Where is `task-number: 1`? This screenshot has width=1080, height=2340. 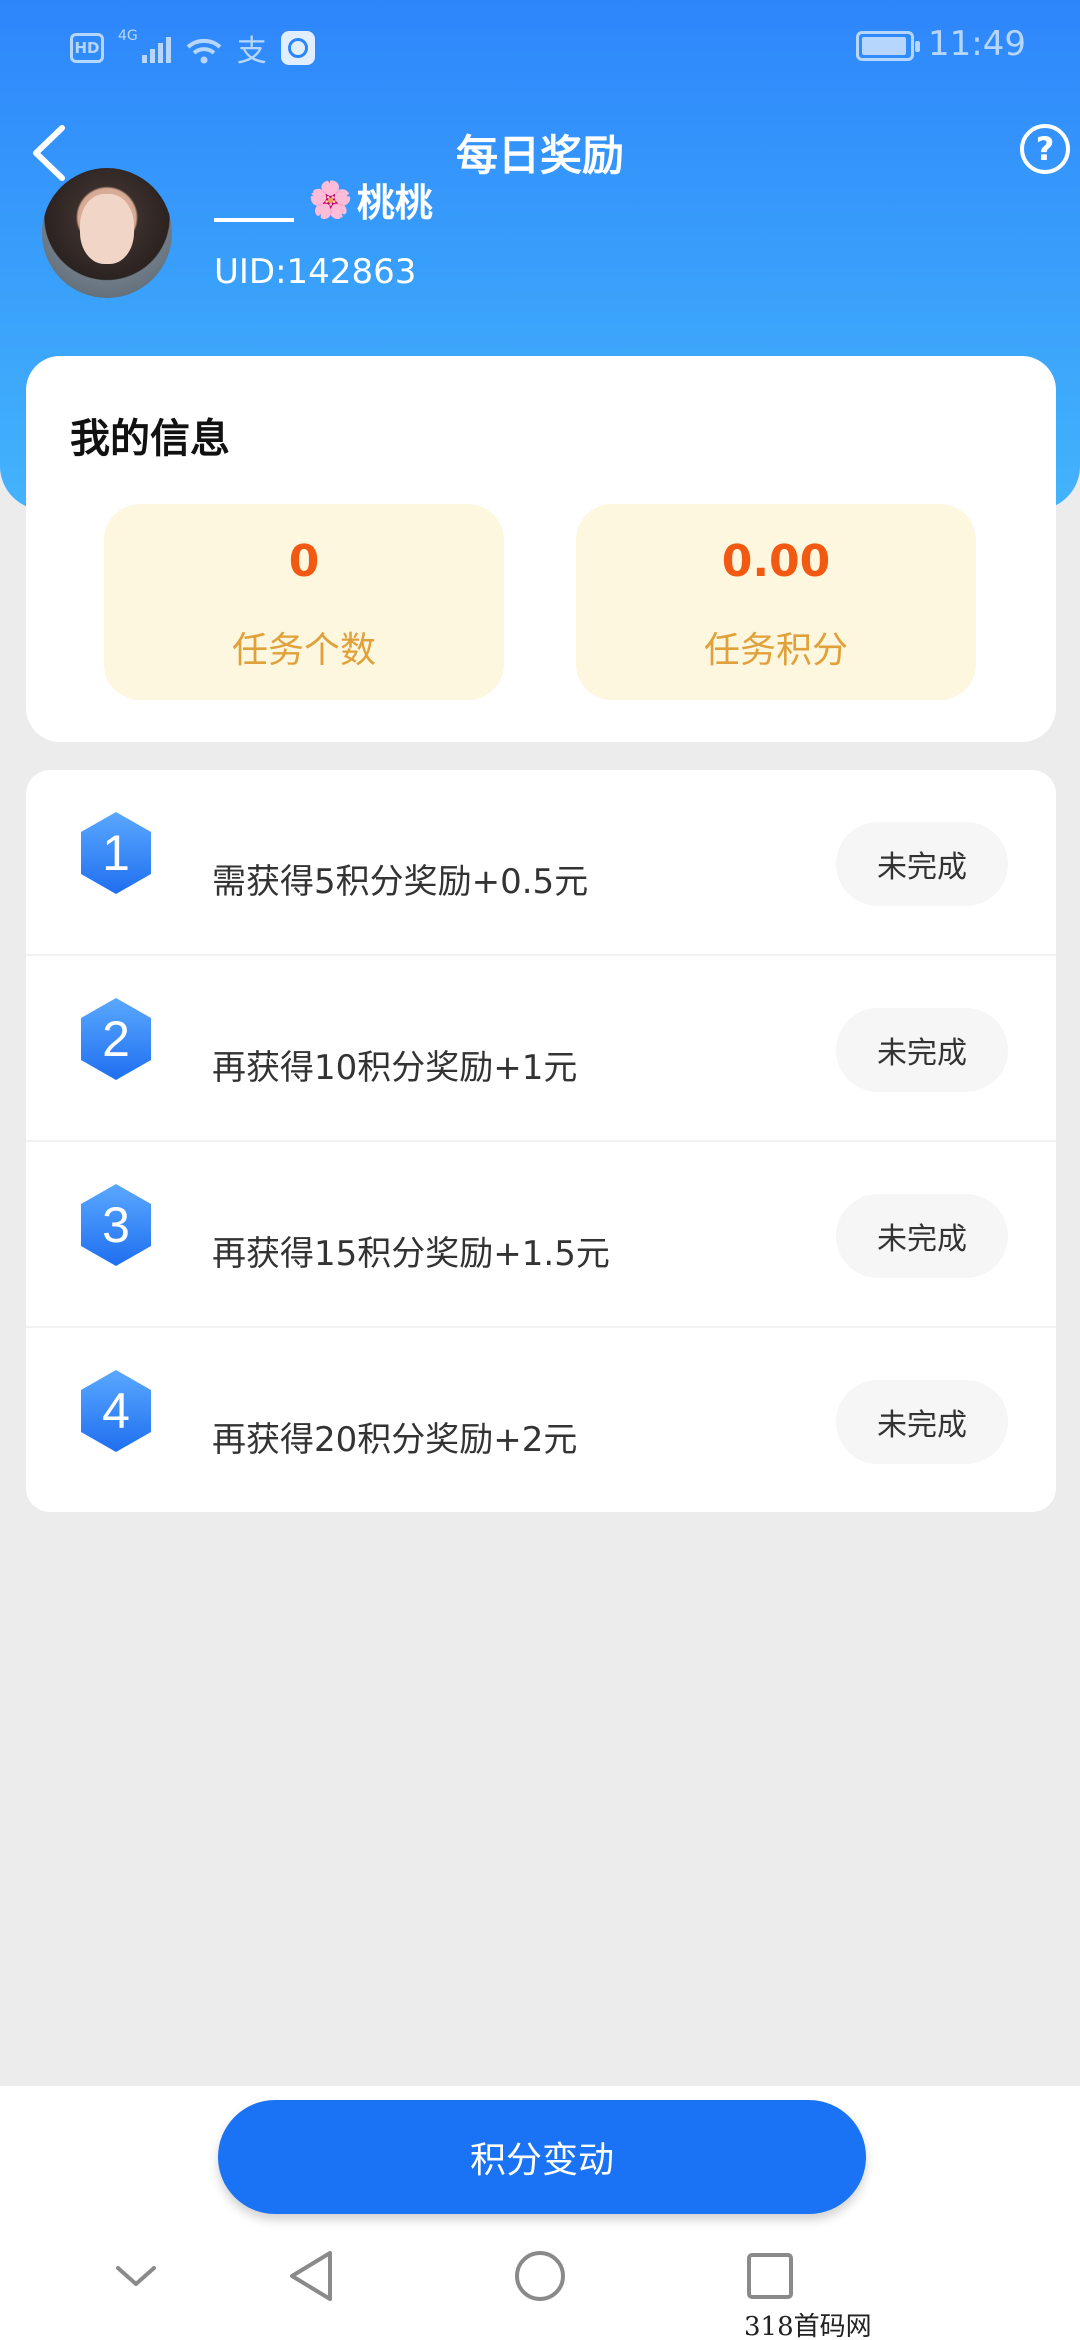
task-number: 1 is located at coordinates (116, 853).